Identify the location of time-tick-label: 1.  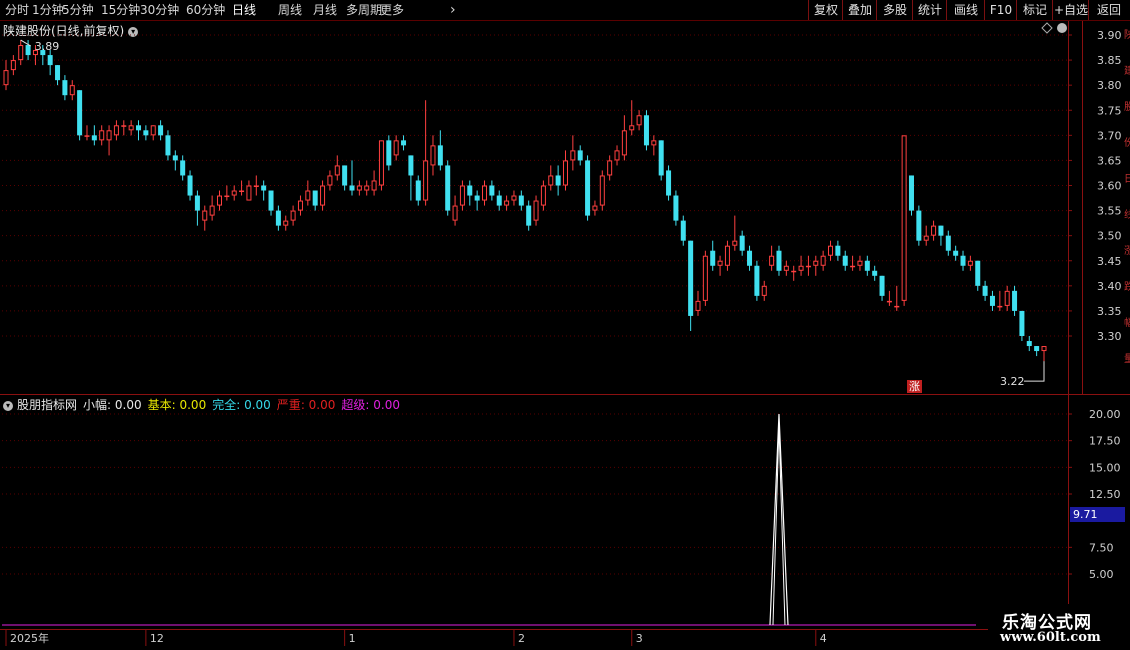
(352, 638).